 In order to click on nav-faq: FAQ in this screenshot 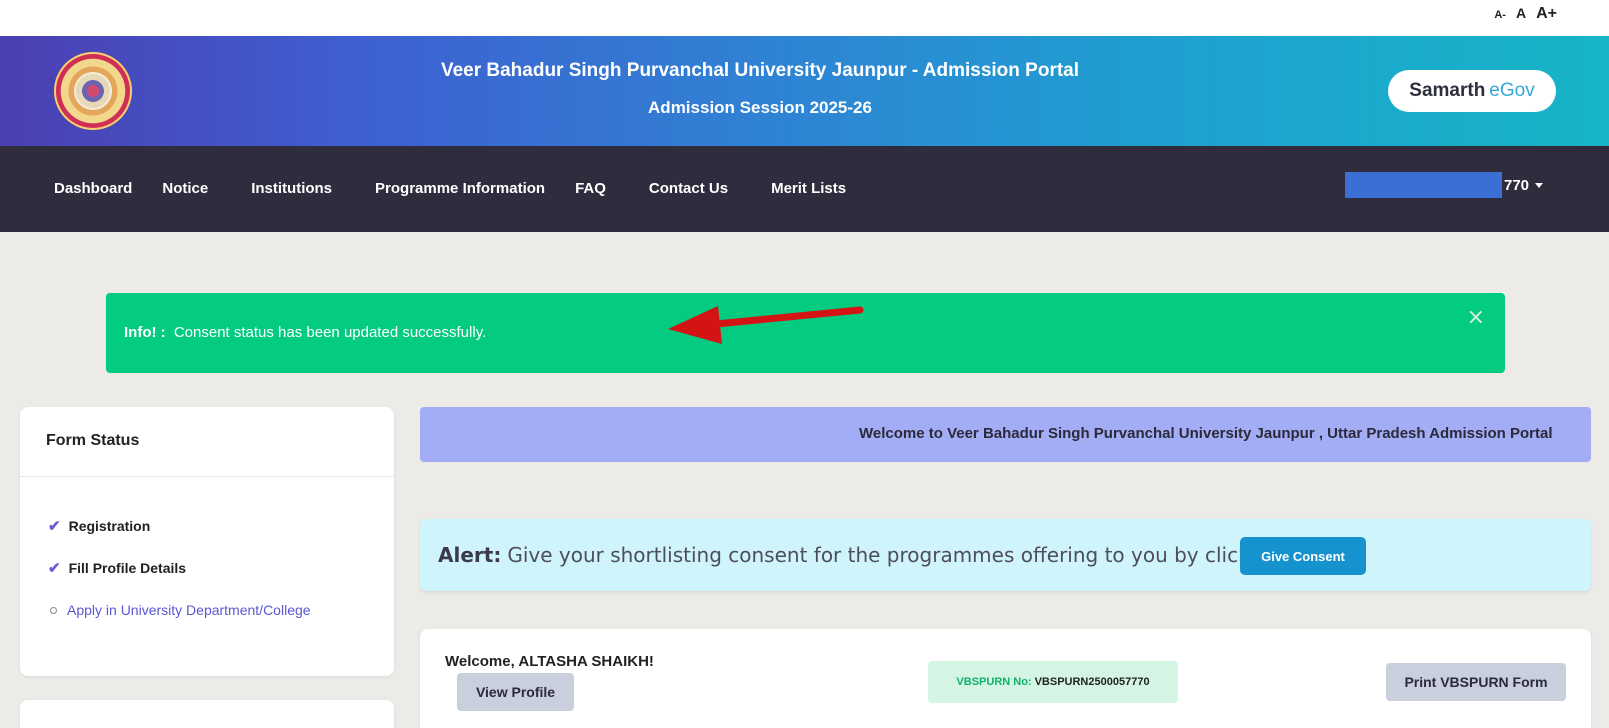, I will do `click(590, 188)`.